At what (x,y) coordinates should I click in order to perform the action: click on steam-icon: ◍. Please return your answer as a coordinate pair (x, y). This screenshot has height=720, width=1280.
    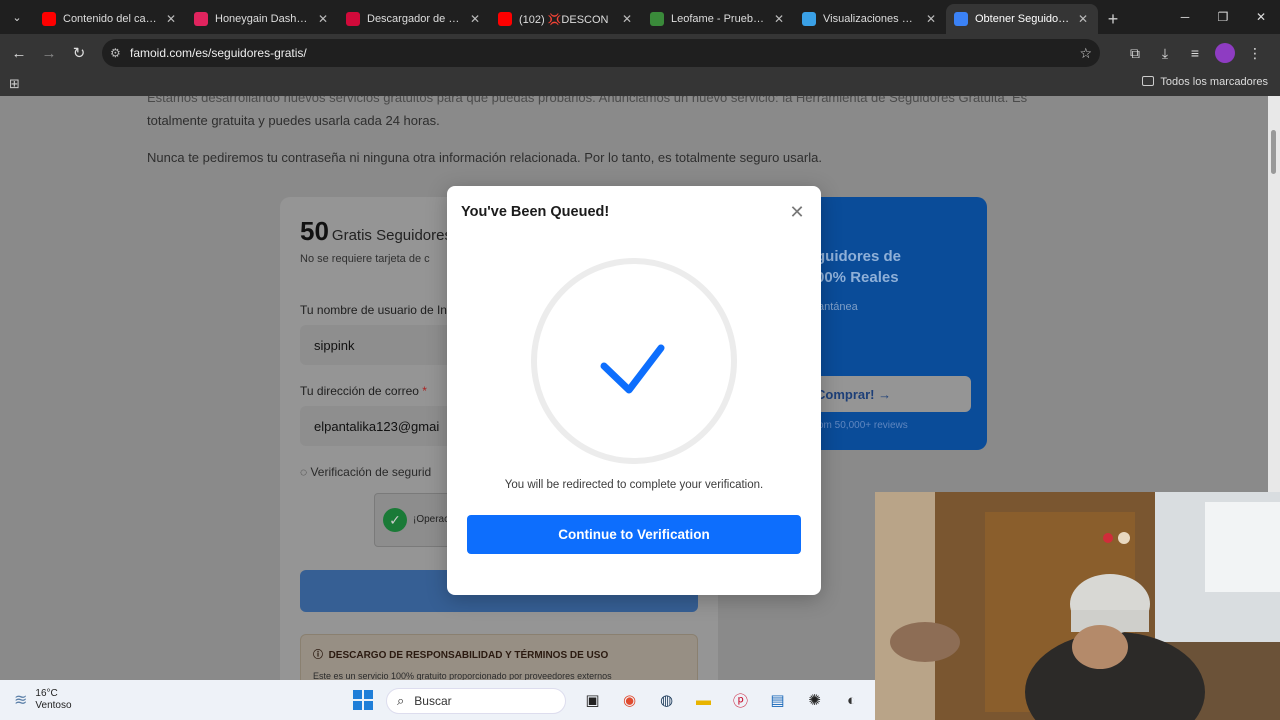
    Looking at the image, I should click on (666, 700).